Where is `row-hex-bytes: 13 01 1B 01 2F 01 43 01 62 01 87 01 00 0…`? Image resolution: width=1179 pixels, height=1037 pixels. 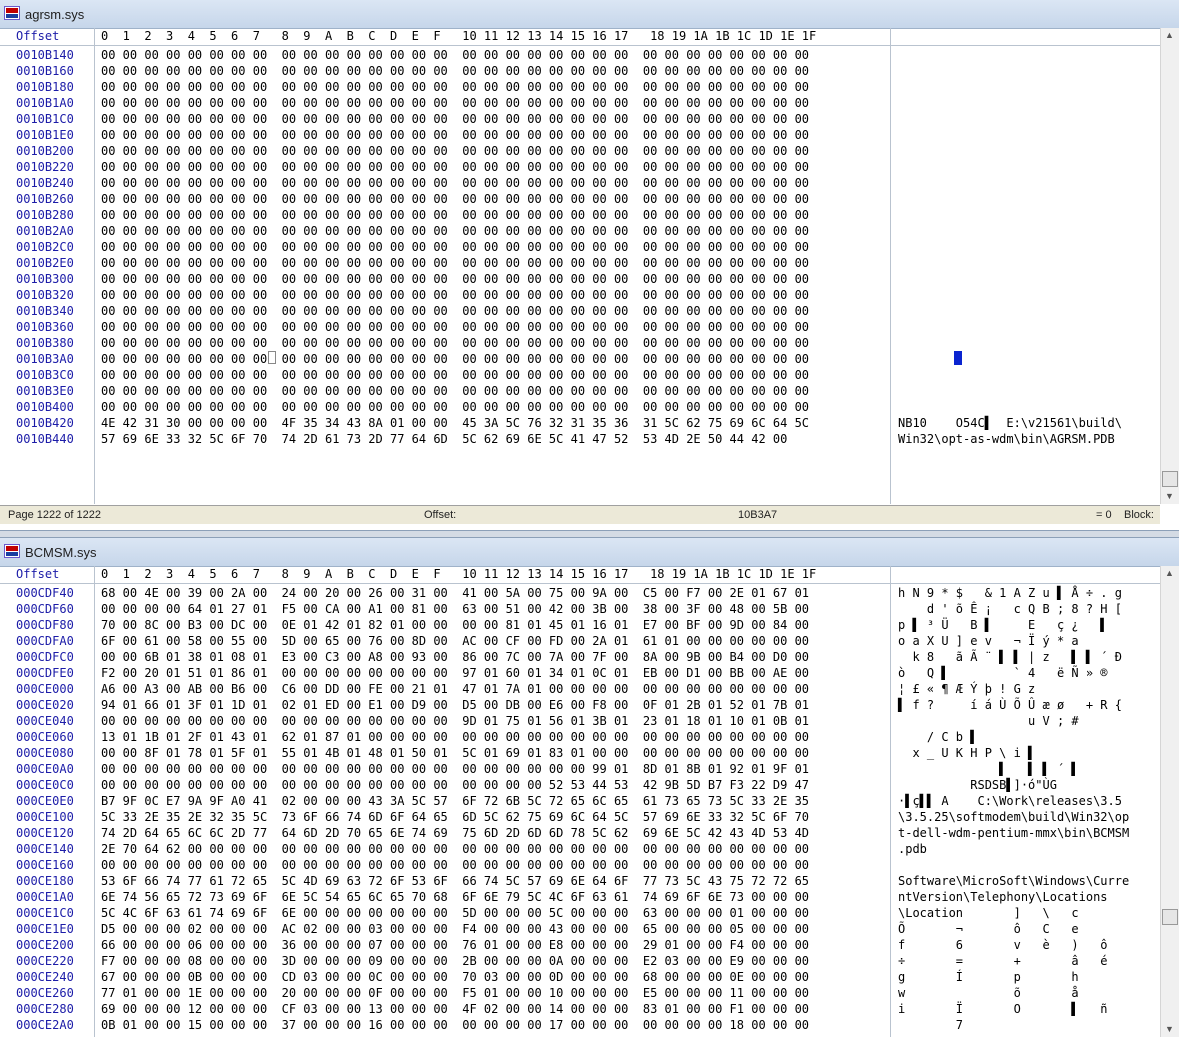
row-hex-bytes: 13 01 1B 01 2F 01 43 01 62 01 87 01 00 0… is located at coordinates (455, 737).